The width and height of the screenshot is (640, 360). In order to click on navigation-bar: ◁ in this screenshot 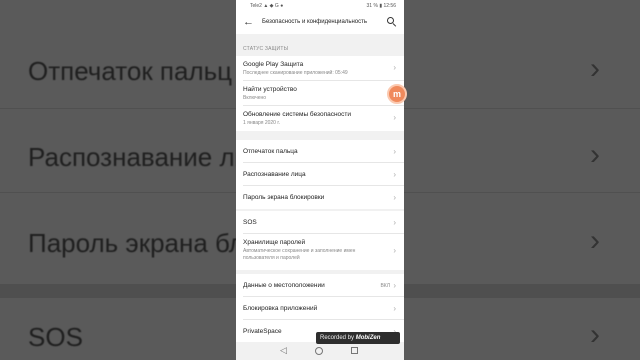, I will do `click(320, 351)`.